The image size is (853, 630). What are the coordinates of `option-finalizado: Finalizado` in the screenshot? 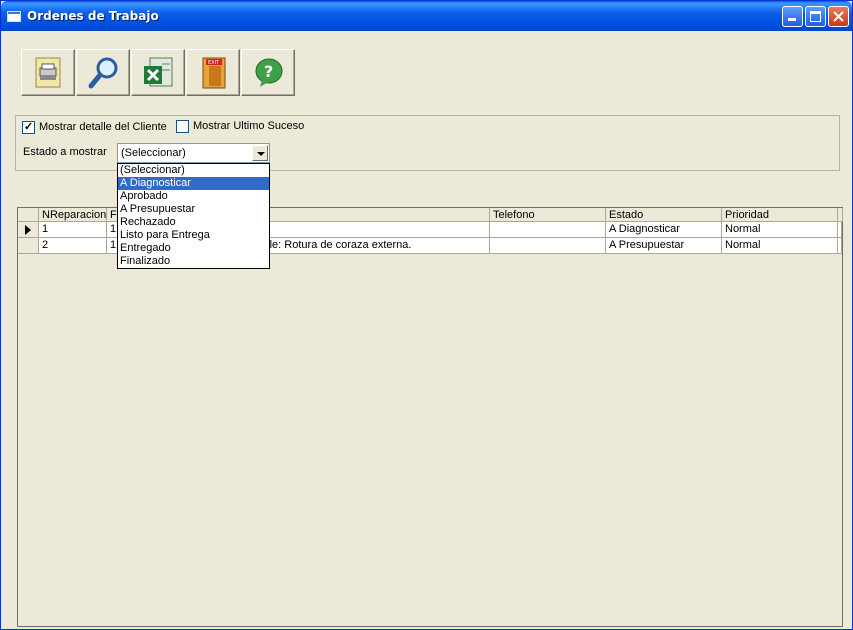 It's located at (193, 261).